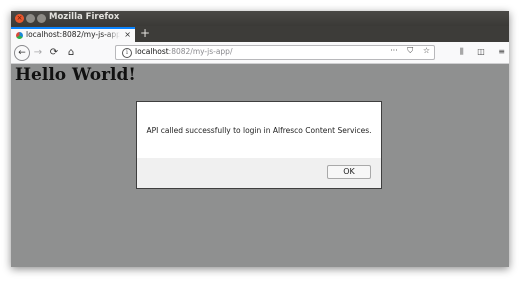 This screenshot has height=290, width=524. What do you see at coordinates (145, 33) in the screenshot?
I see `new-tab-button: +` at bounding box center [145, 33].